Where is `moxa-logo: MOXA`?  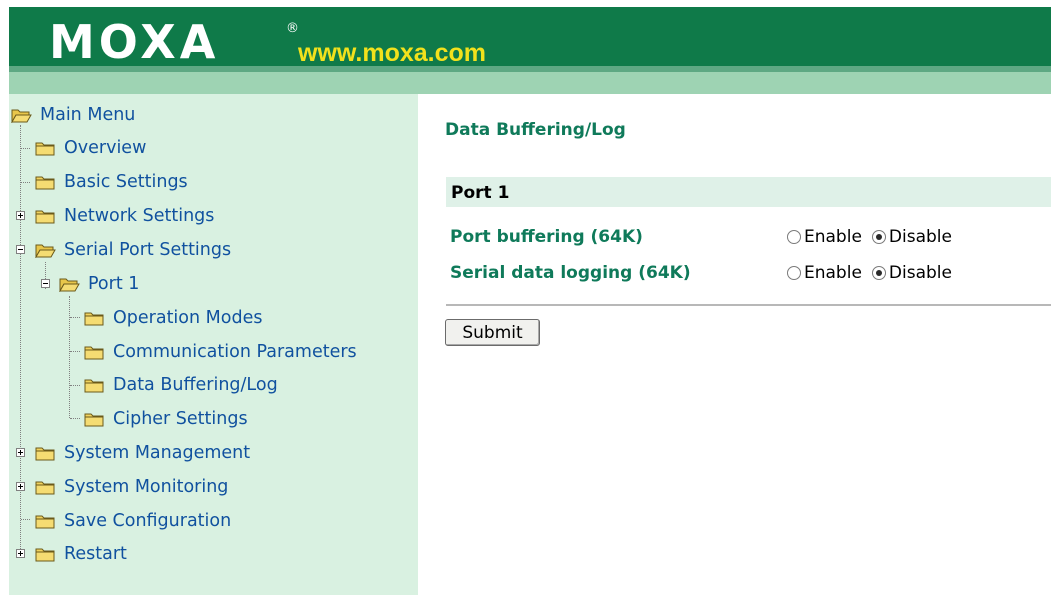
moxa-logo: MOXA is located at coordinates (134, 42).